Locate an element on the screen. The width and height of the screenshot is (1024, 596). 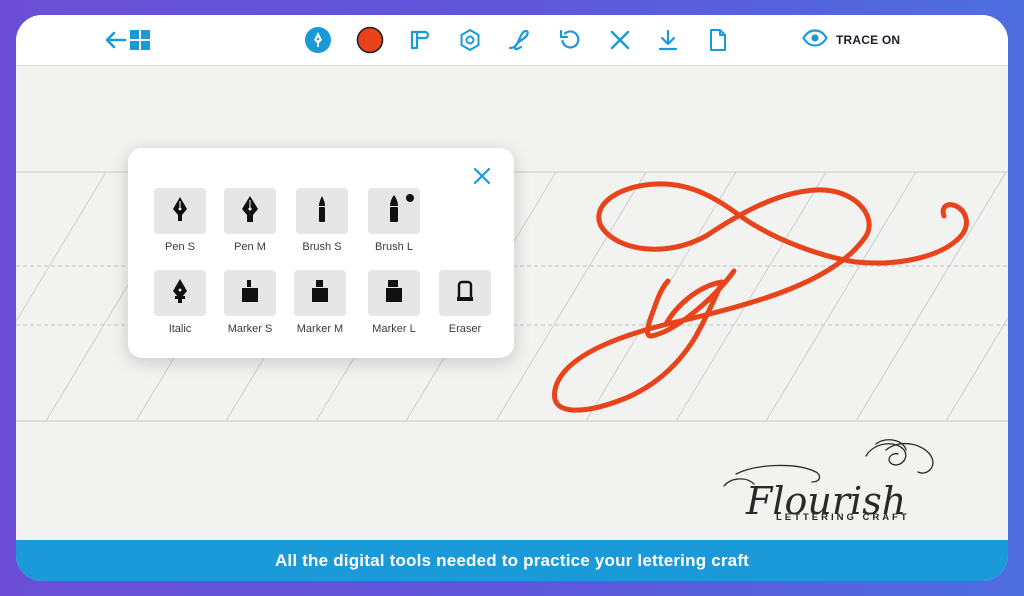
clear-icon is located at coordinates (620, 40).